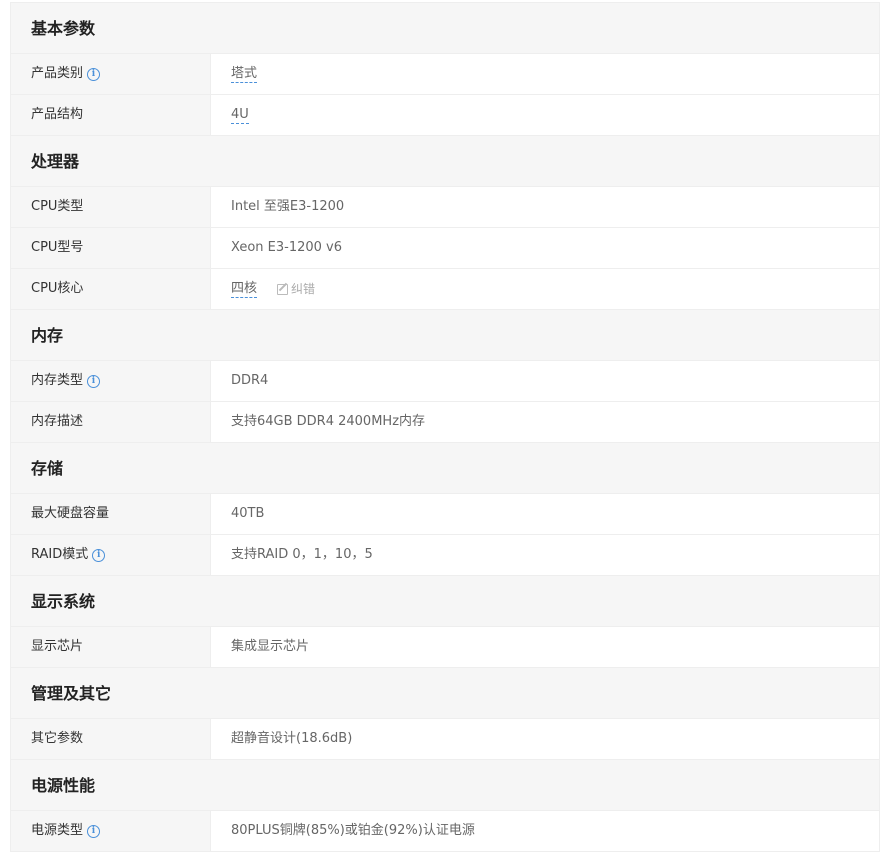 The height and width of the screenshot is (859, 886). What do you see at coordinates (303, 289) in the screenshot?
I see `correction-label: 纠错` at bounding box center [303, 289].